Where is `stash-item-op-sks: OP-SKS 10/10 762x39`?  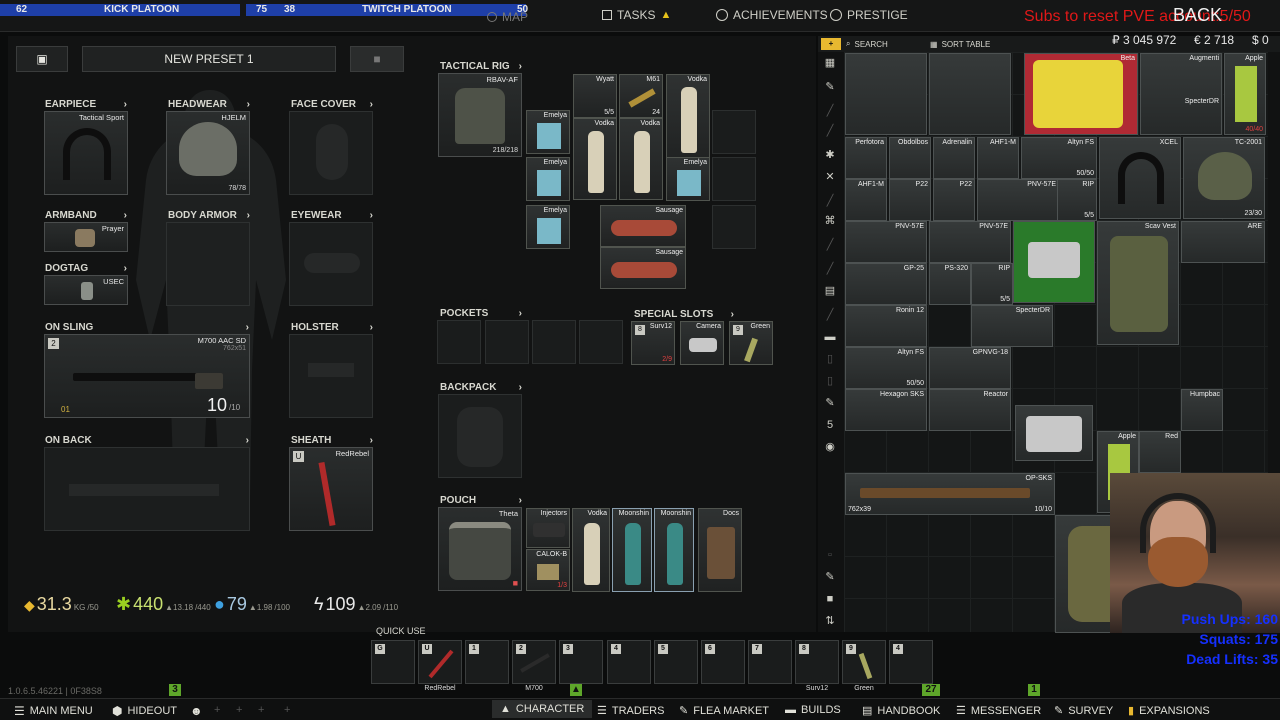
stash-item-op-sks: OP-SKS 10/10 762x39 is located at coordinates (950, 494).